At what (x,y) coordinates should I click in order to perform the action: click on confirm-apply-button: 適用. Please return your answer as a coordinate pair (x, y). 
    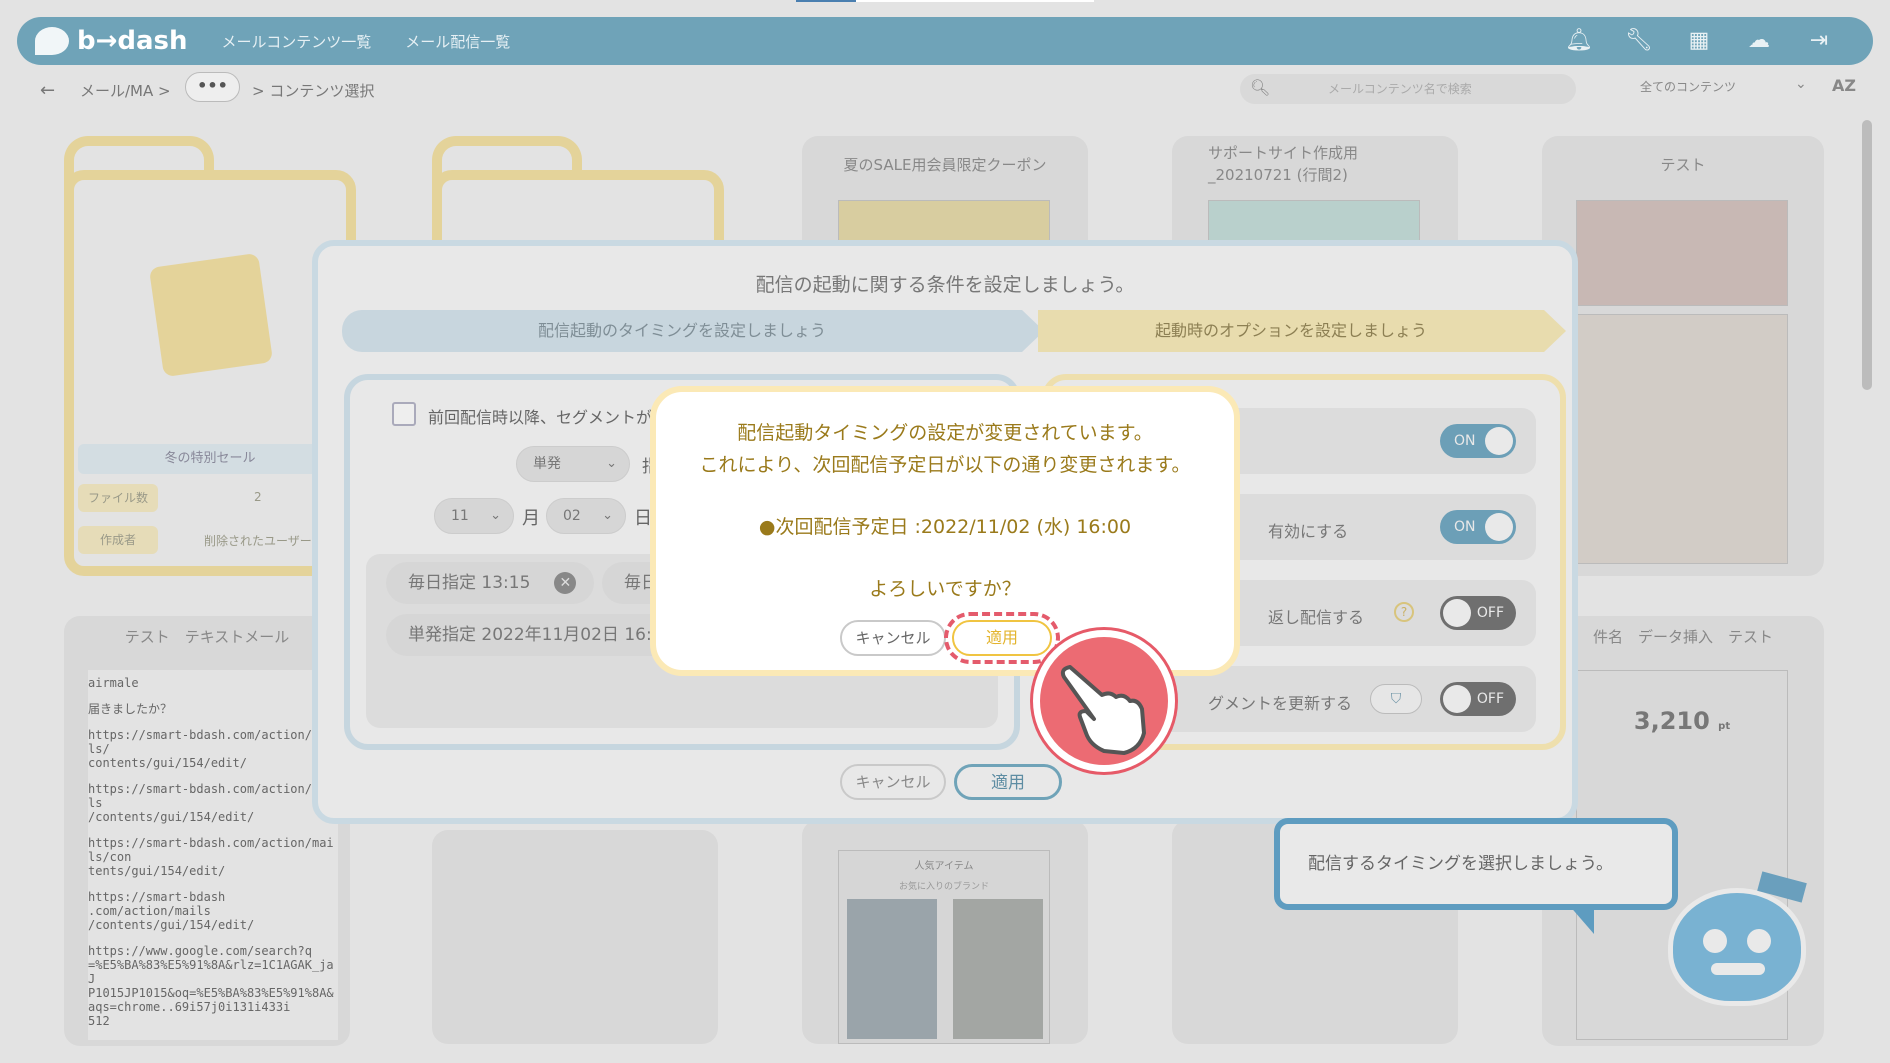
    Looking at the image, I should click on (1002, 638).